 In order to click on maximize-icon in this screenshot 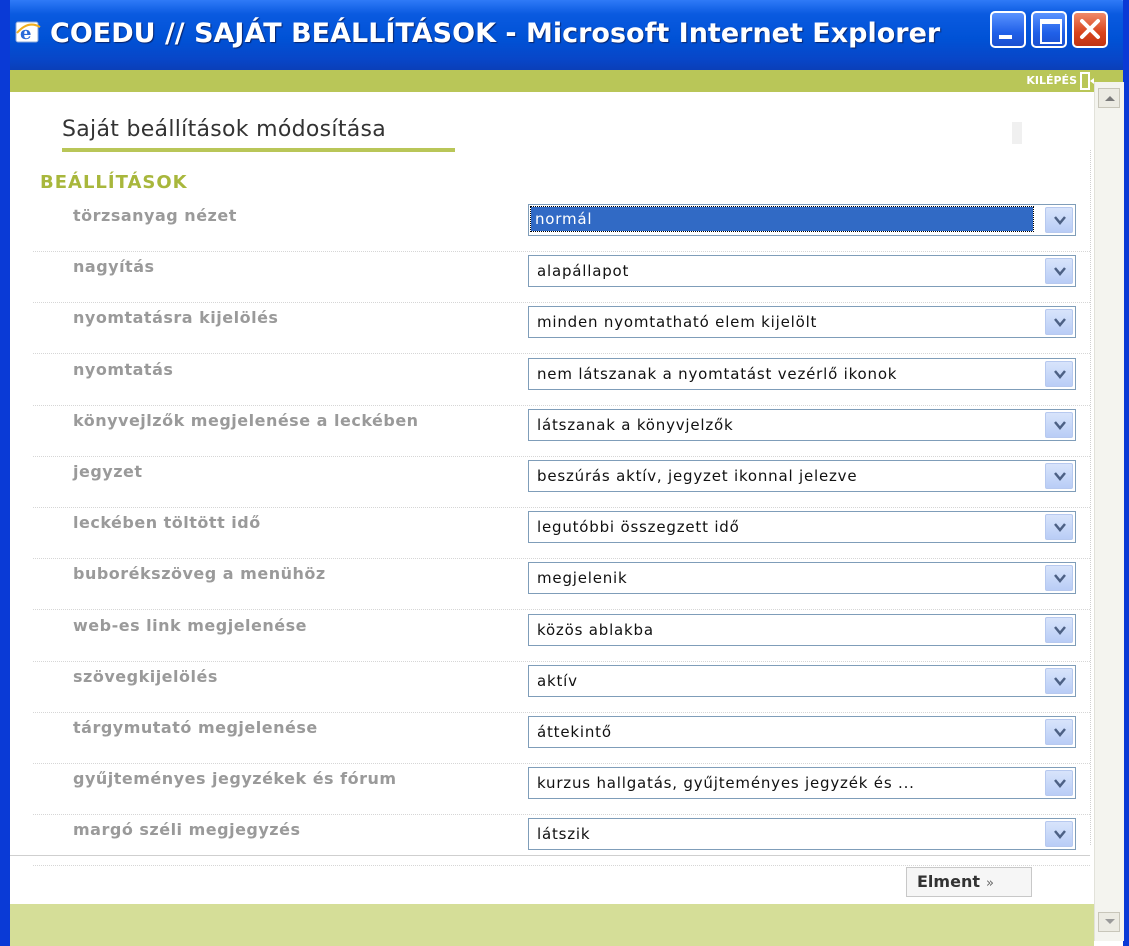, I will do `click(1051, 31)`.